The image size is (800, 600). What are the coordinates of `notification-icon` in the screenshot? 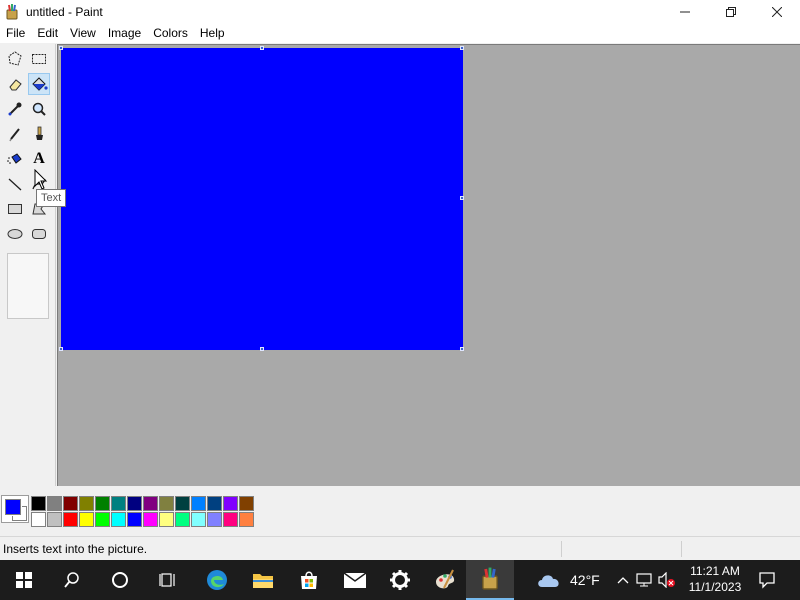 It's located at (767, 580).